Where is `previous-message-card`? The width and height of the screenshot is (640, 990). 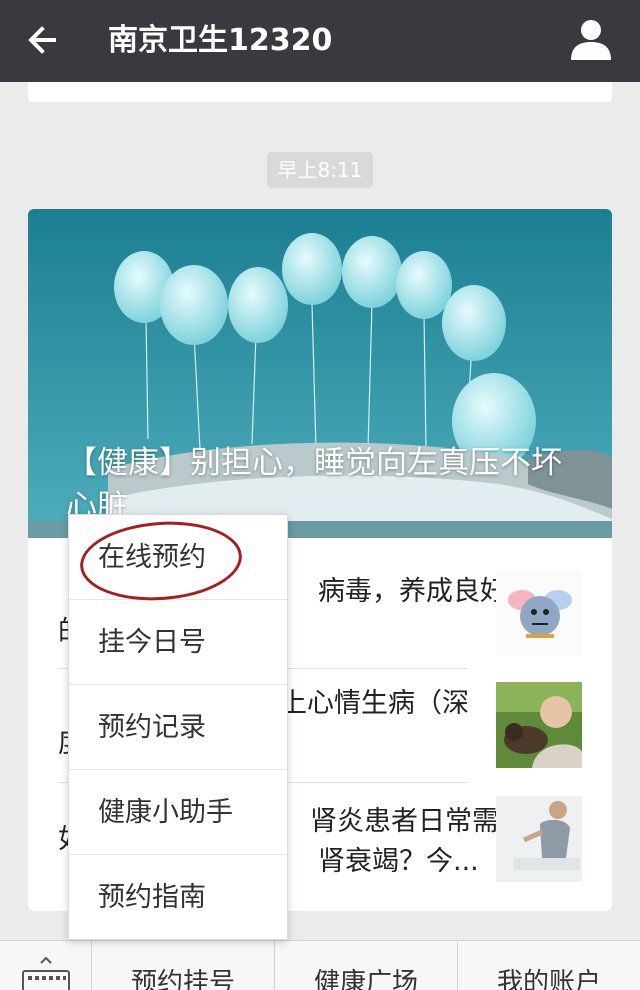 previous-message-card is located at coordinates (320, 92).